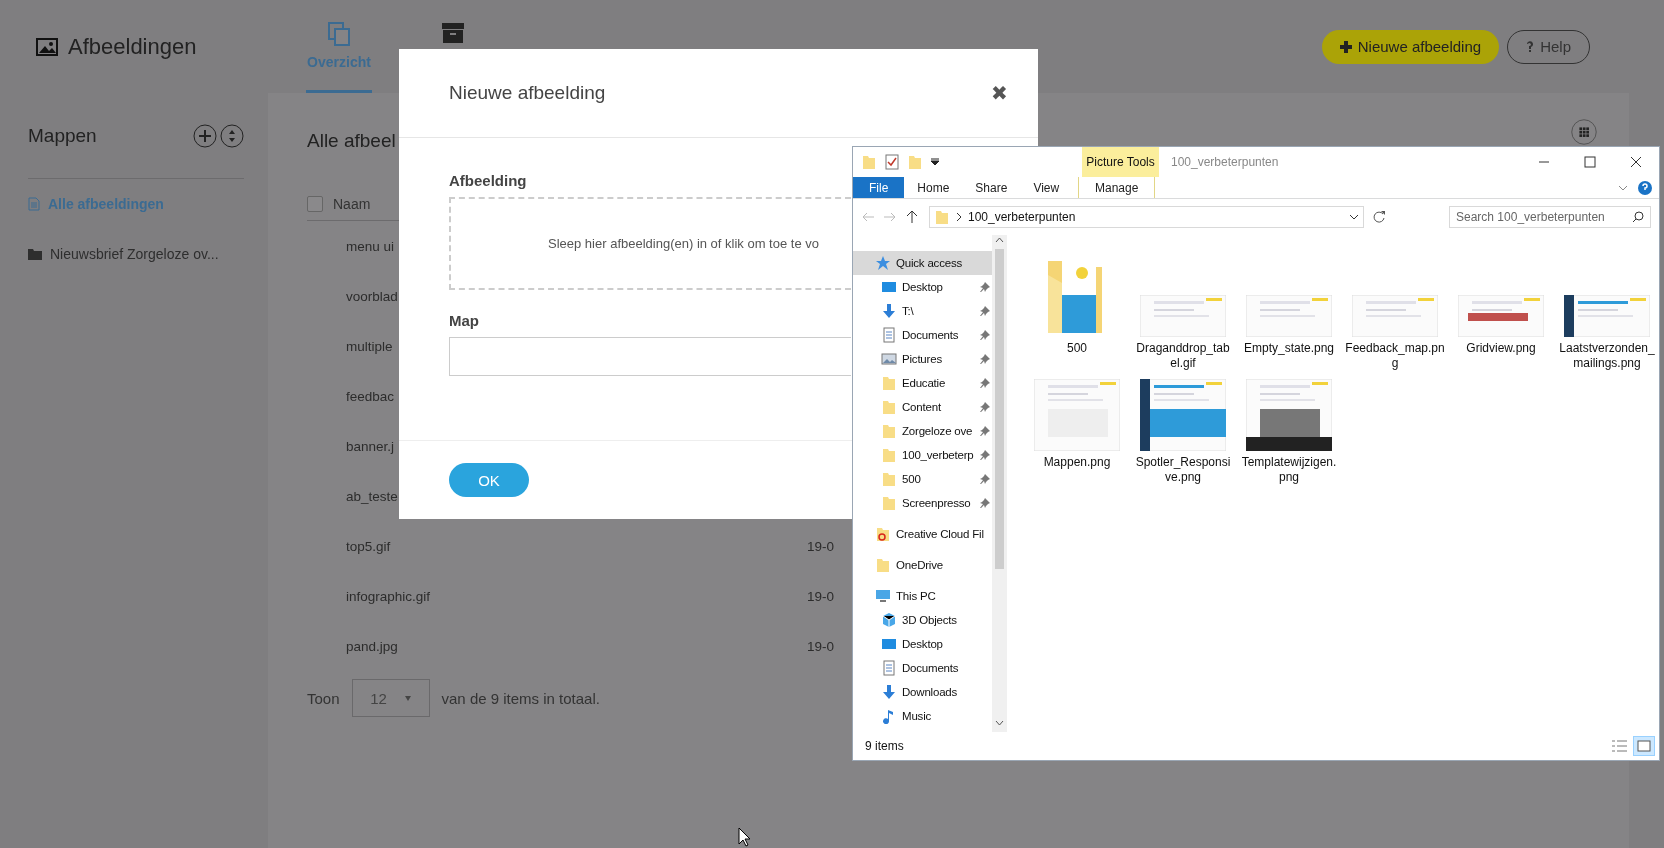 The height and width of the screenshot is (848, 1664). I want to click on show-label: Toon, so click(323, 698).